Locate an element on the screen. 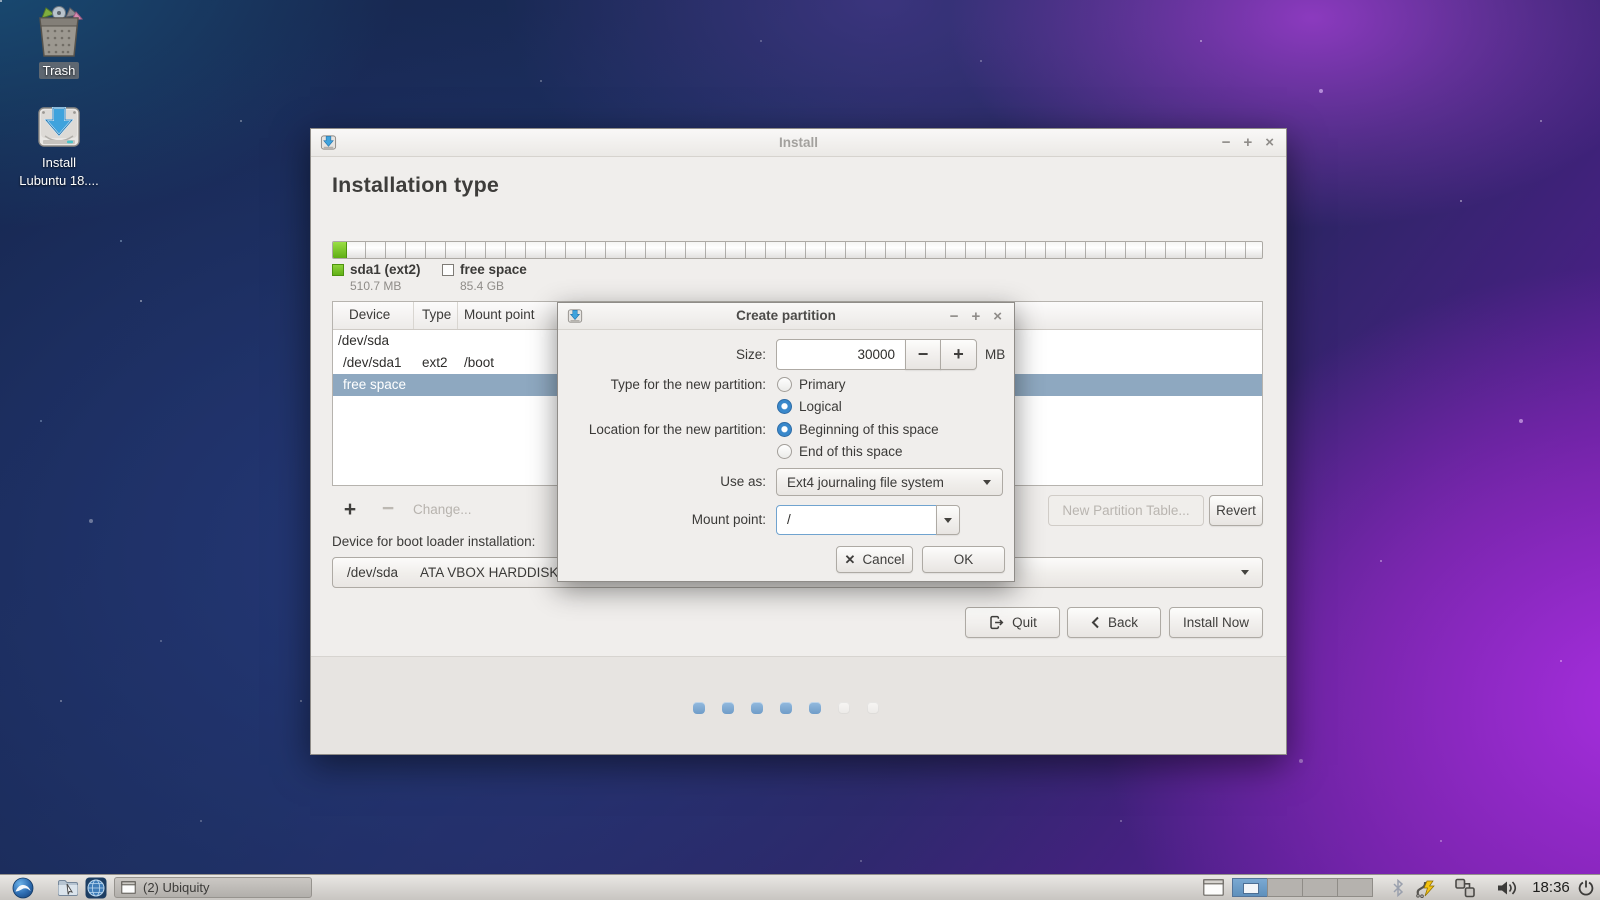  power-icon is located at coordinates (1586, 887).